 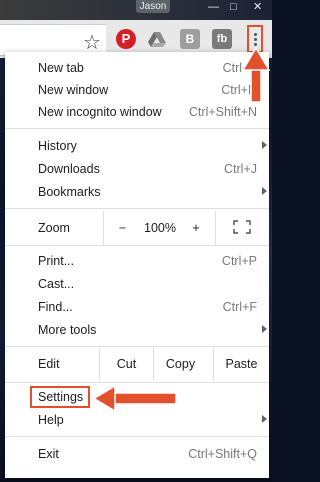 I want to click on menu-item-history: History, so click(x=137, y=146).